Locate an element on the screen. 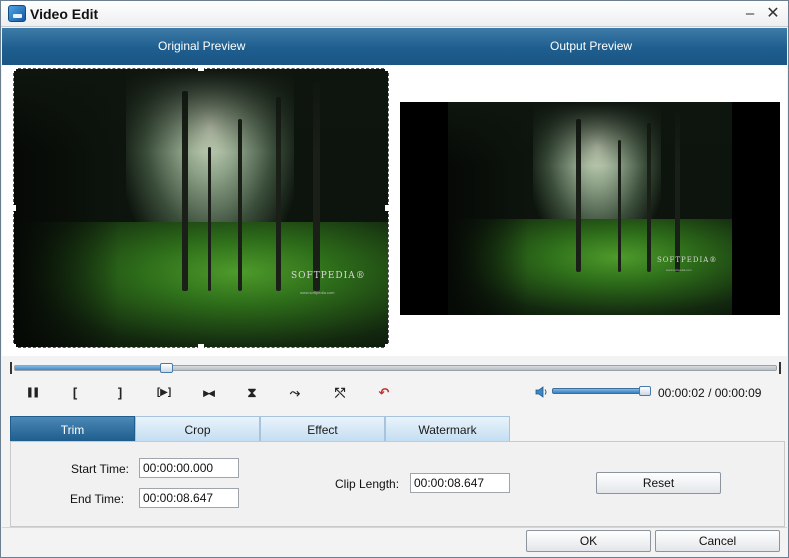 This screenshot has width=789, height=558. current-time: 00:00:02 is located at coordinates (681, 393).